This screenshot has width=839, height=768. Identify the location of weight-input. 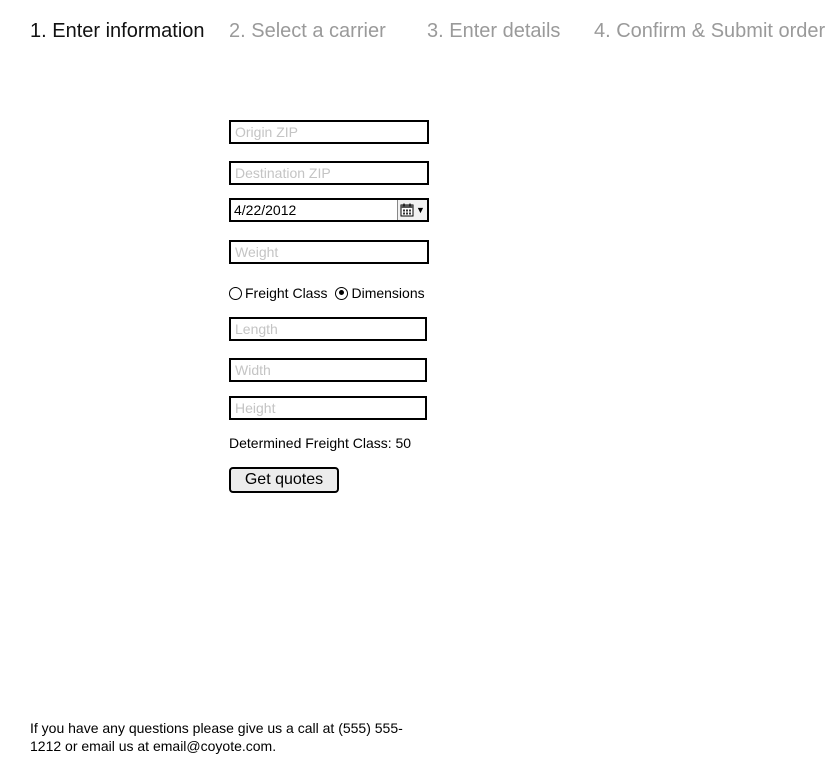
(329, 252).